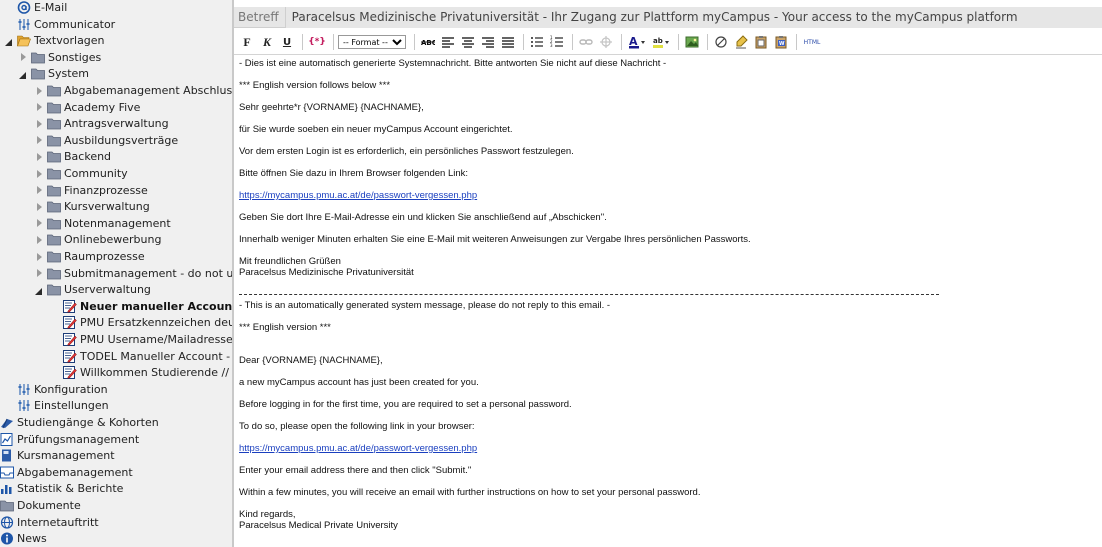 The height and width of the screenshot is (547, 1102). What do you see at coordinates (59, 24) in the screenshot?
I see `sidebar-item: Communicator` at bounding box center [59, 24].